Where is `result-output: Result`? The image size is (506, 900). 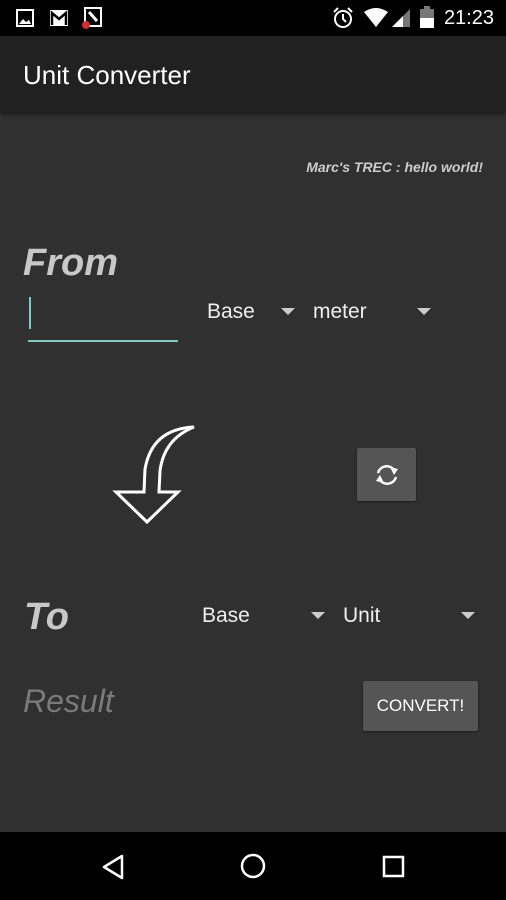
result-output: Result is located at coordinates (68, 701).